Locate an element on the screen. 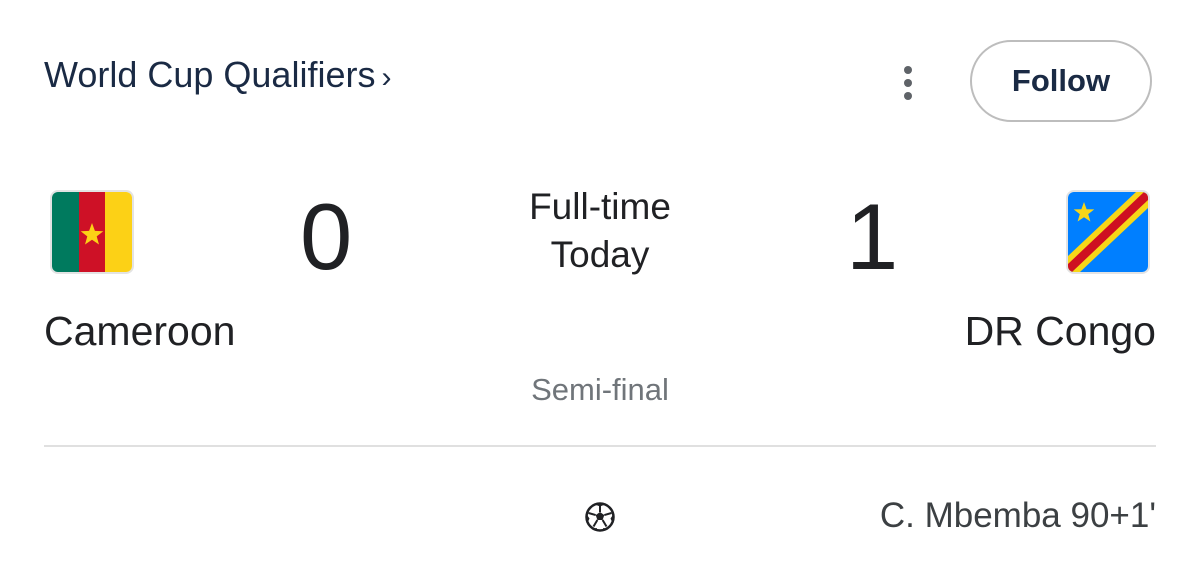 Image resolution: width=1200 pixels, height=565 pixels. dr-congo-flag-icon is located at coordinates (1108, 232).